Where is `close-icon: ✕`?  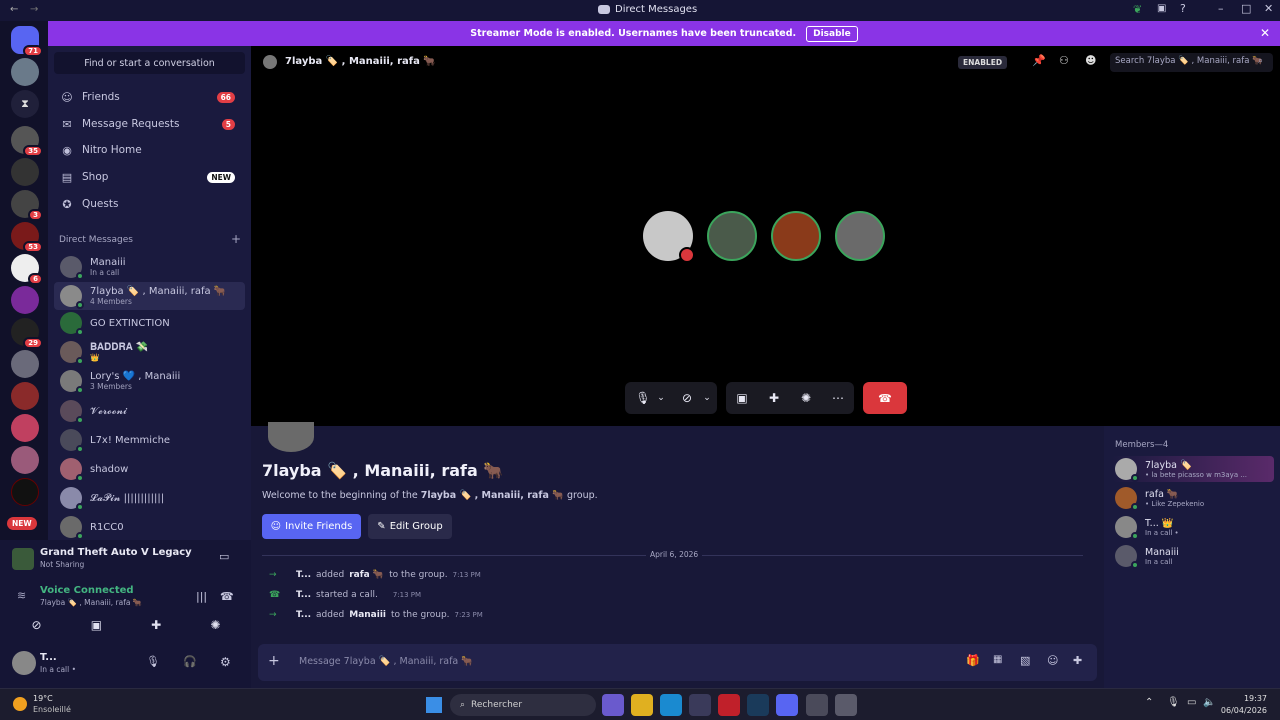 close-icon: ✕ is located at coordinates (1268, 8).